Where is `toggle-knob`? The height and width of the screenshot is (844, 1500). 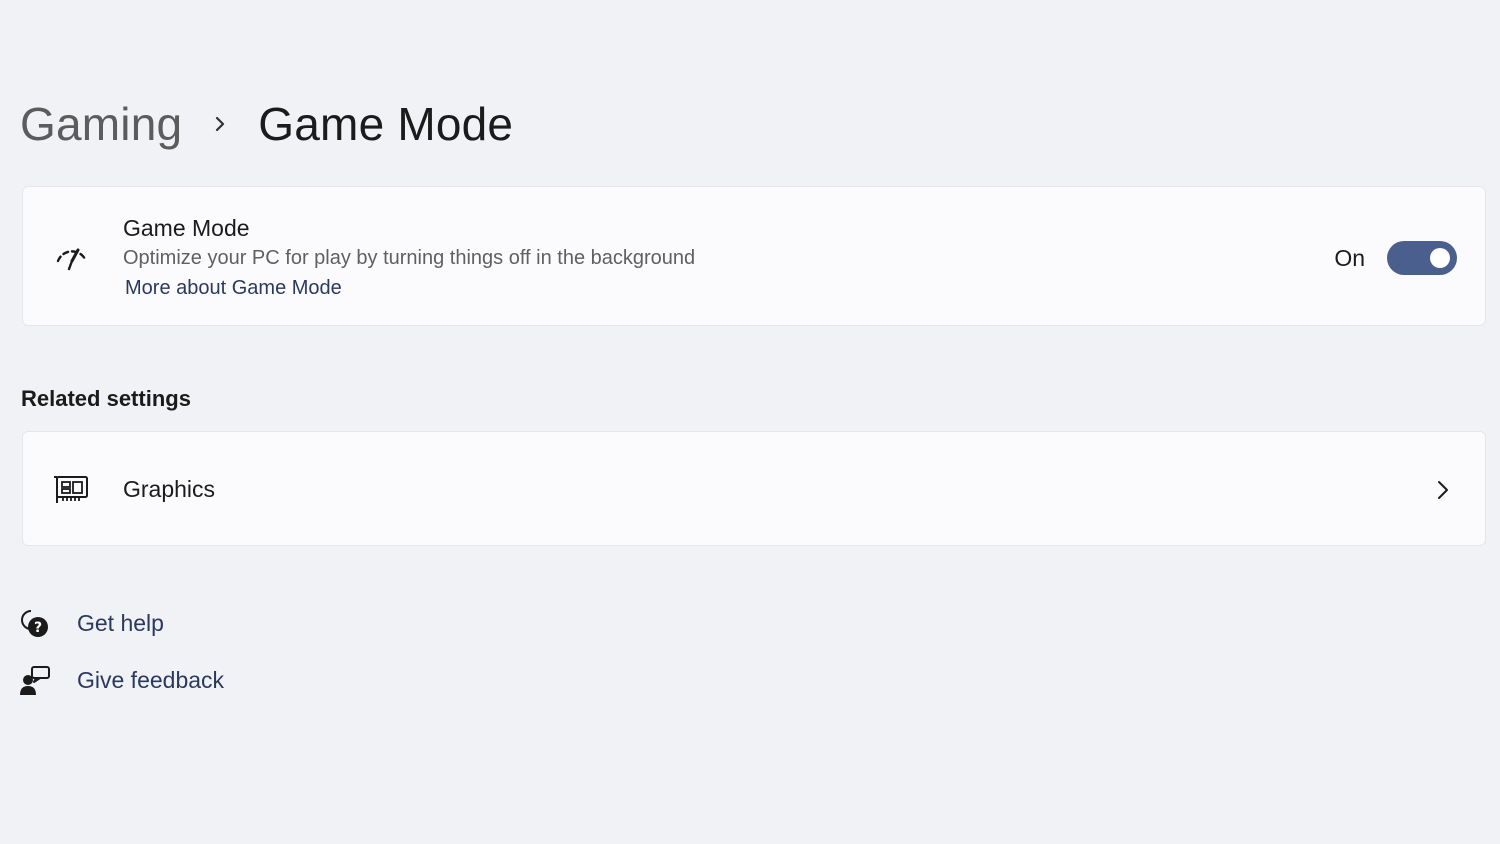
toggle-knob is located at coordinates (1440, 258).